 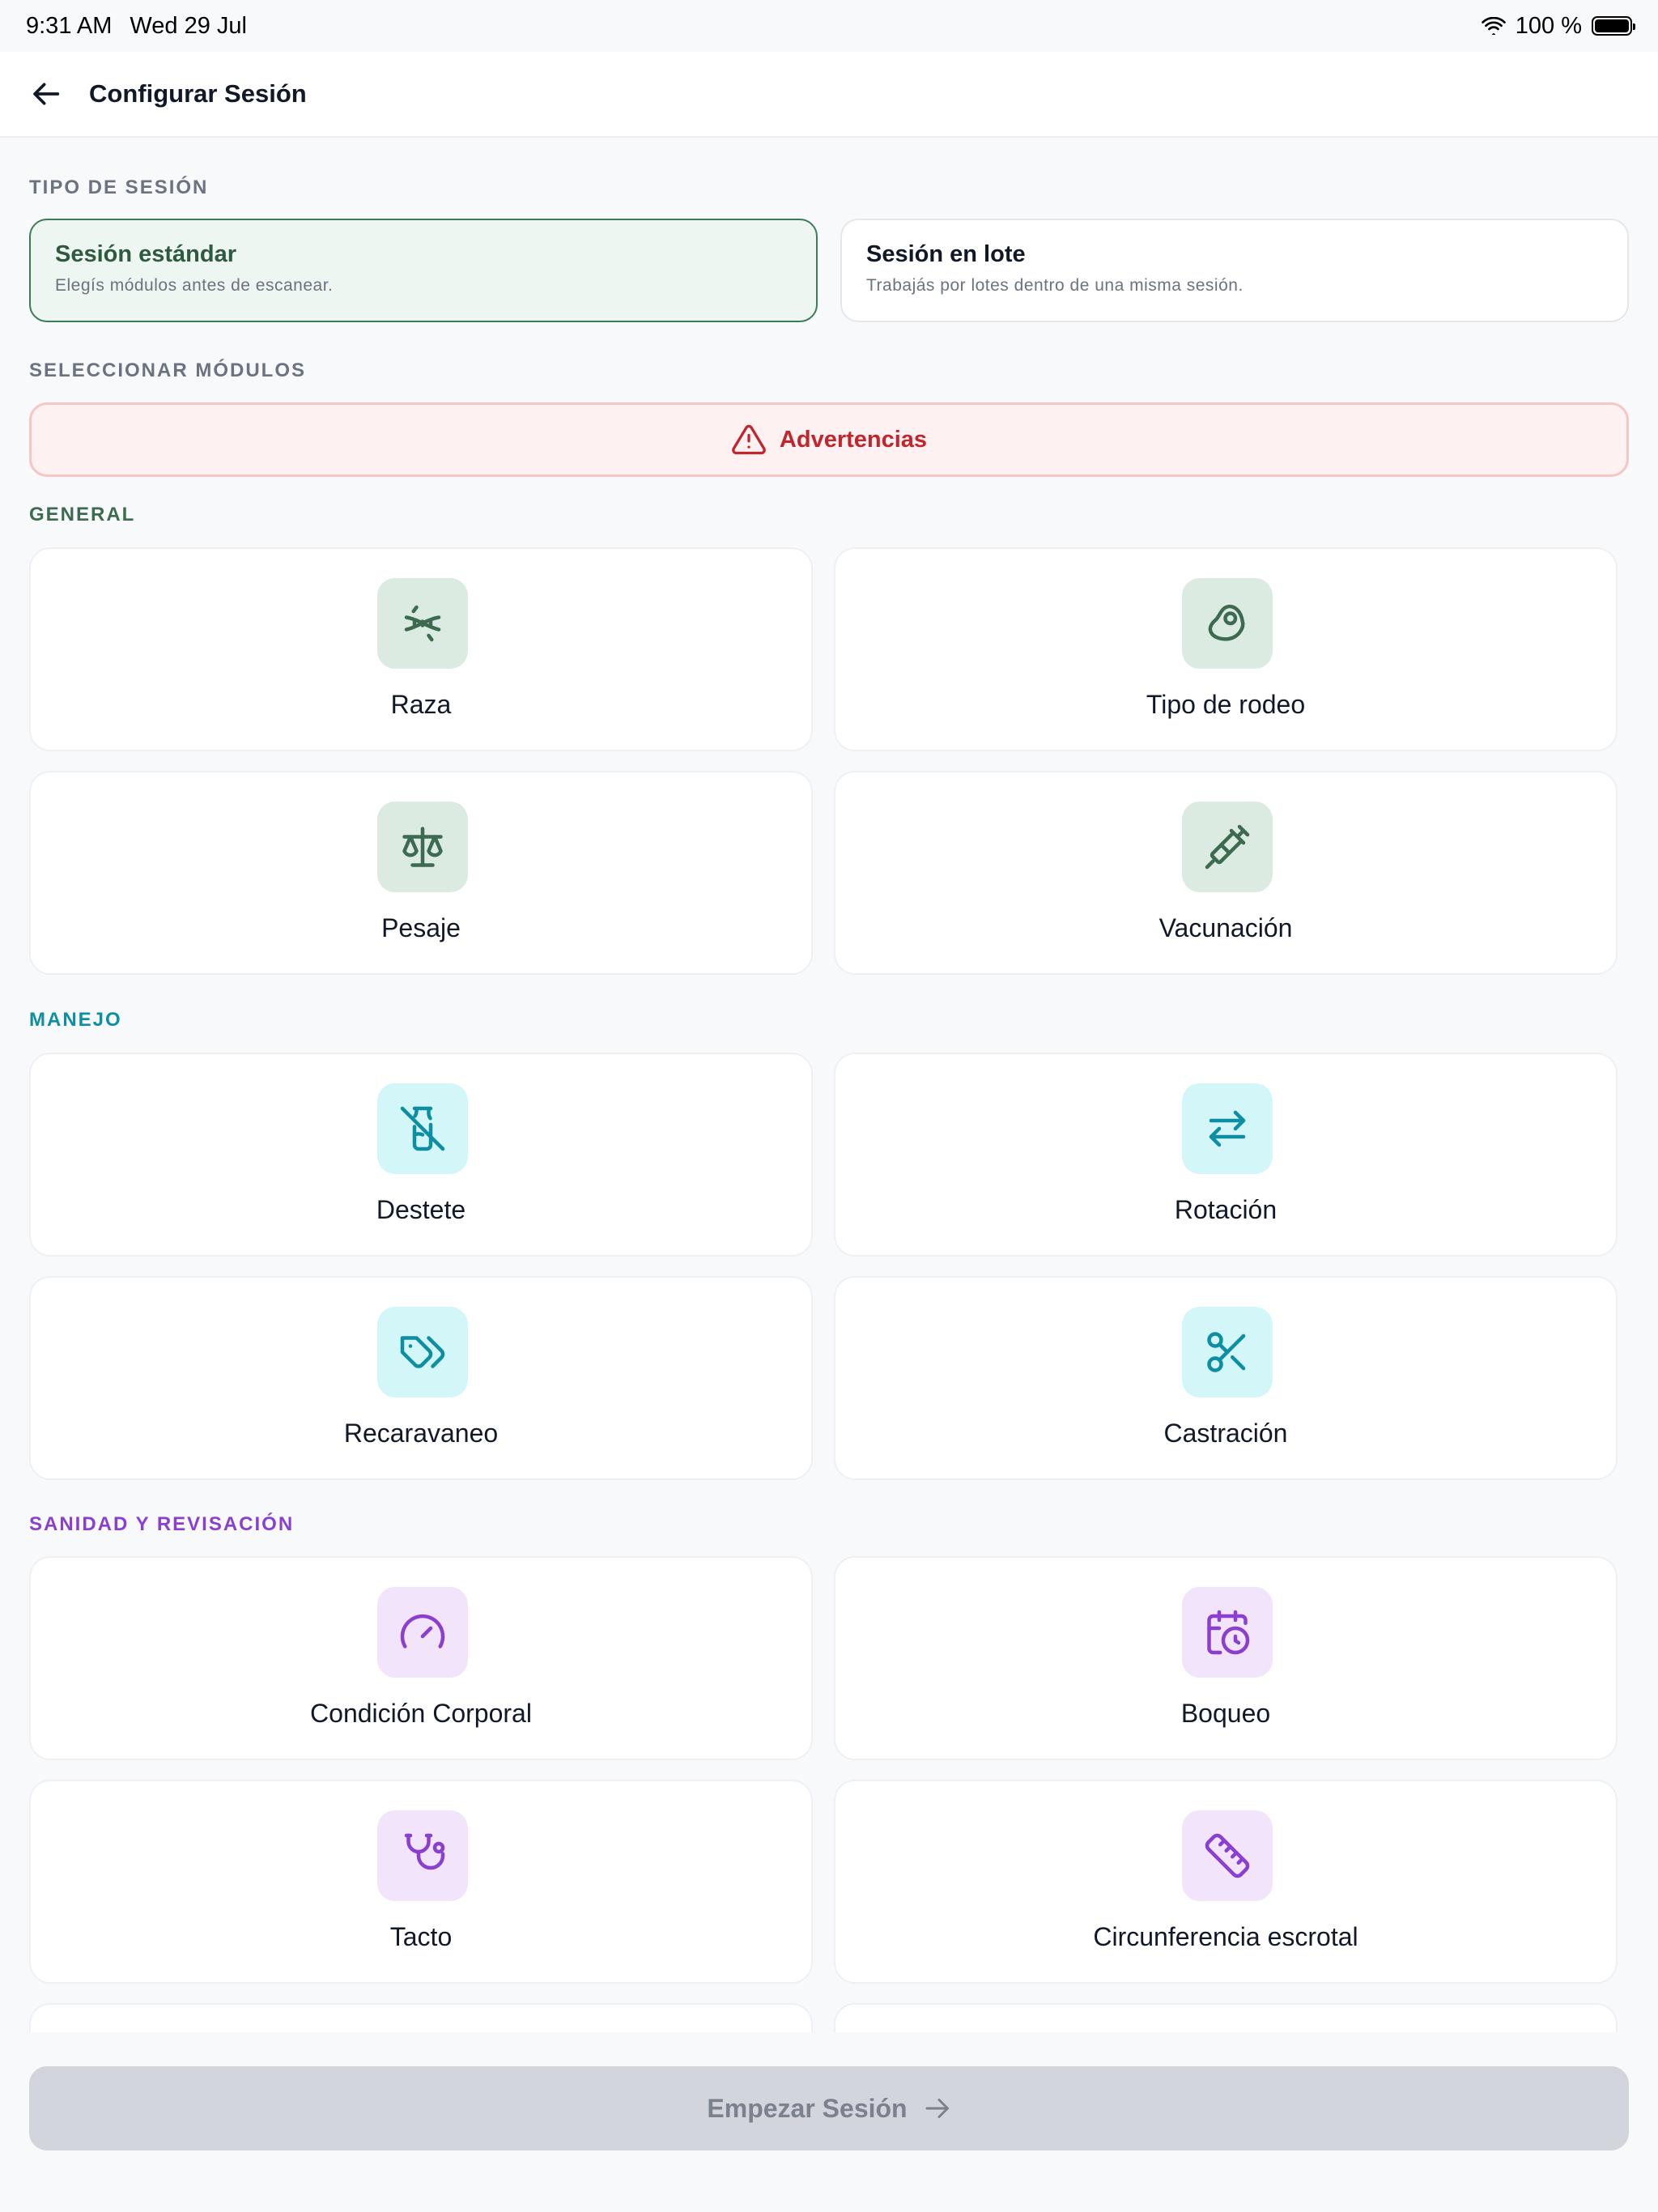 I want to click on gauge-icon, so click(x=422, y=1631).